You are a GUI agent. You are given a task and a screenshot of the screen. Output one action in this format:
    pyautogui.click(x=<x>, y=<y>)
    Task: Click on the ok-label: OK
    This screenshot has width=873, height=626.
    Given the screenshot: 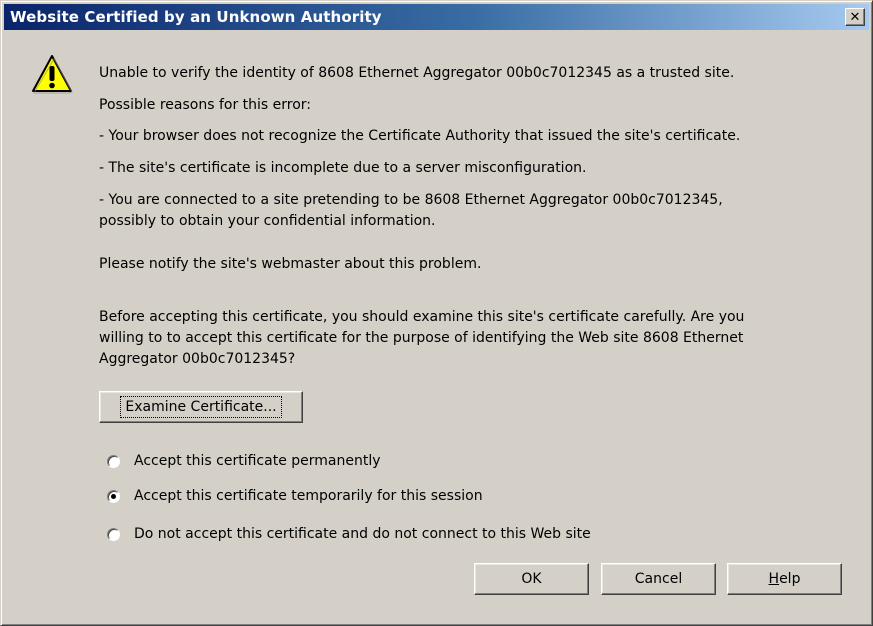 What is the action you would take?
    pyautogui.click(x=531, y=579)
    